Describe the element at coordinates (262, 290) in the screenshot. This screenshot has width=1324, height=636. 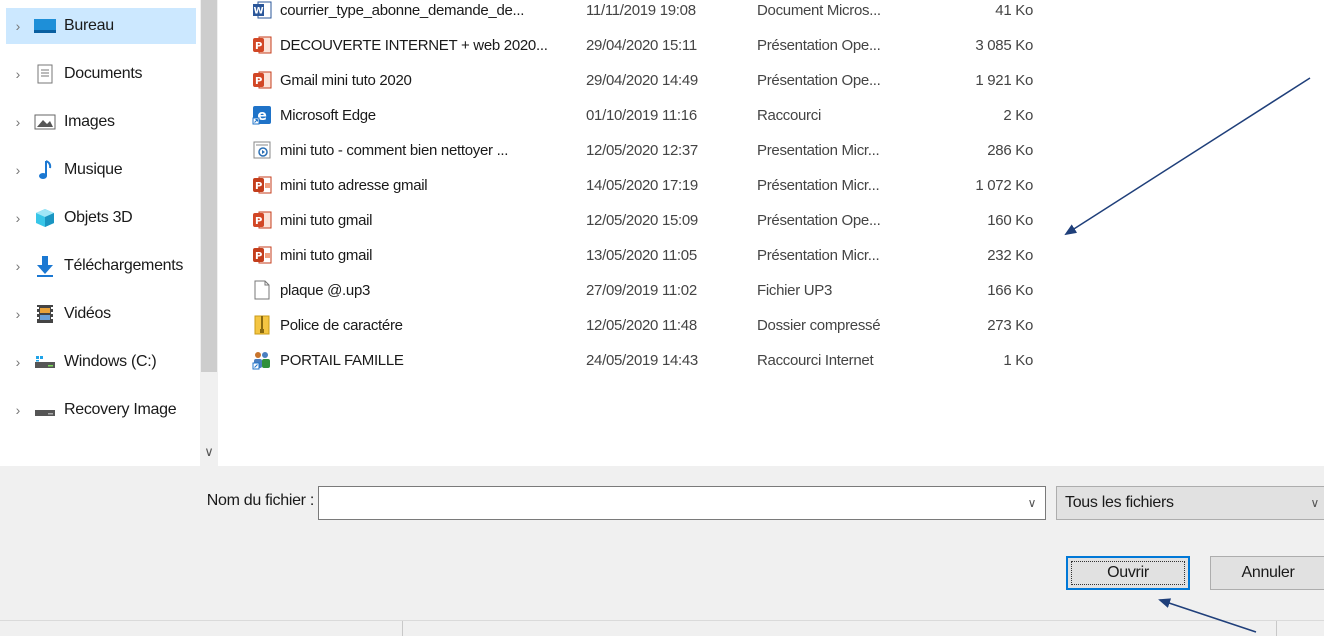
I see `blank-file-icon` at that location.